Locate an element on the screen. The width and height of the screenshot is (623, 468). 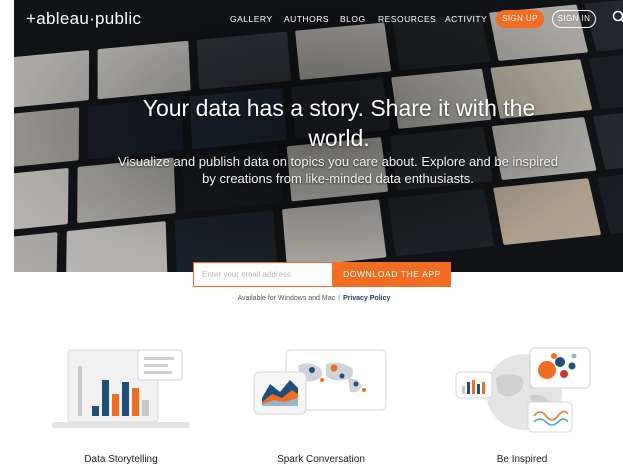
nav-gallery: GALLERY is located at coordinates (251, 19).